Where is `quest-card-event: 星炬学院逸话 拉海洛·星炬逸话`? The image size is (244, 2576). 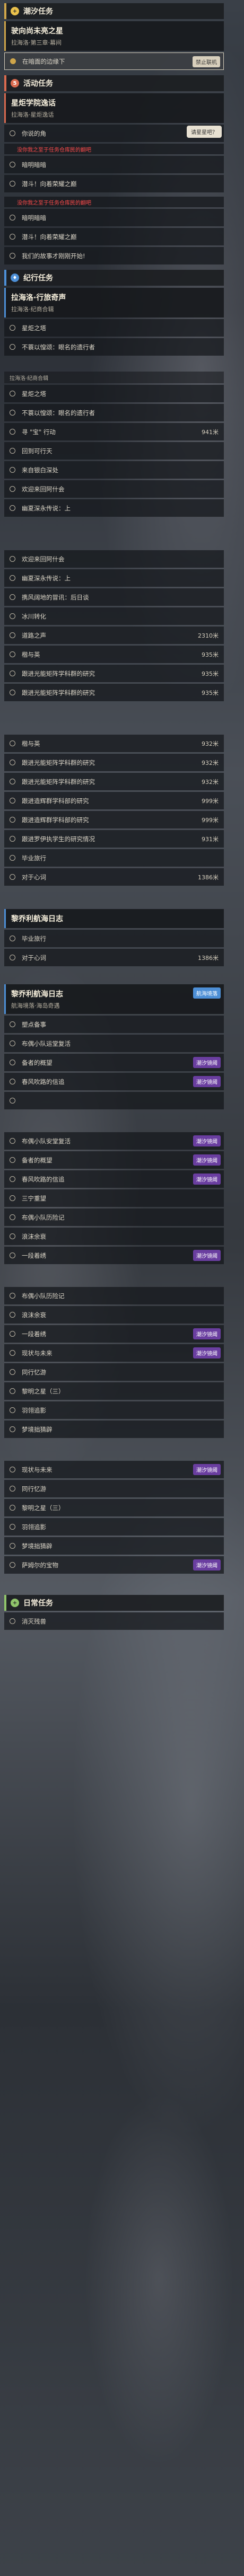 quest-card-event: 星炬学院逸话 拉海洛·星炬逸话 is located at coordinates (114, 108).